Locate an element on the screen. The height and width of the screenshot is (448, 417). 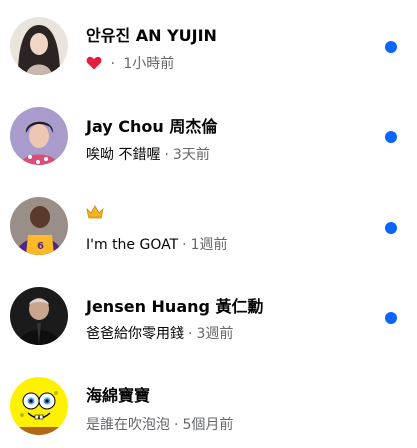
last-message-line: I'm the GOAT · 1週前 is located at coordinates (157, 244).